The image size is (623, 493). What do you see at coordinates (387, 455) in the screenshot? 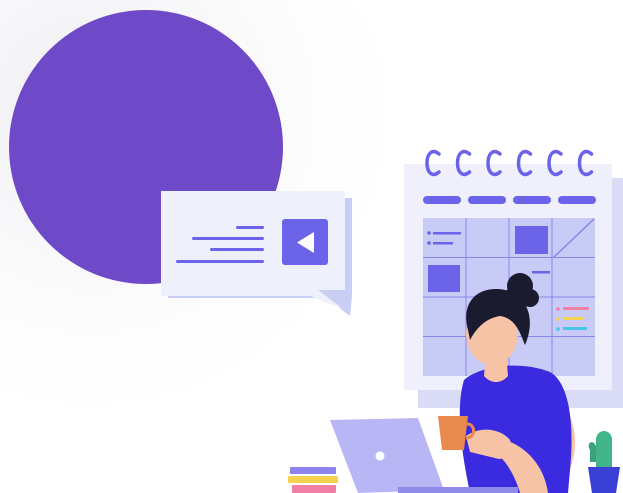
I see `laptop-lid` at bounding box center [387, 455].